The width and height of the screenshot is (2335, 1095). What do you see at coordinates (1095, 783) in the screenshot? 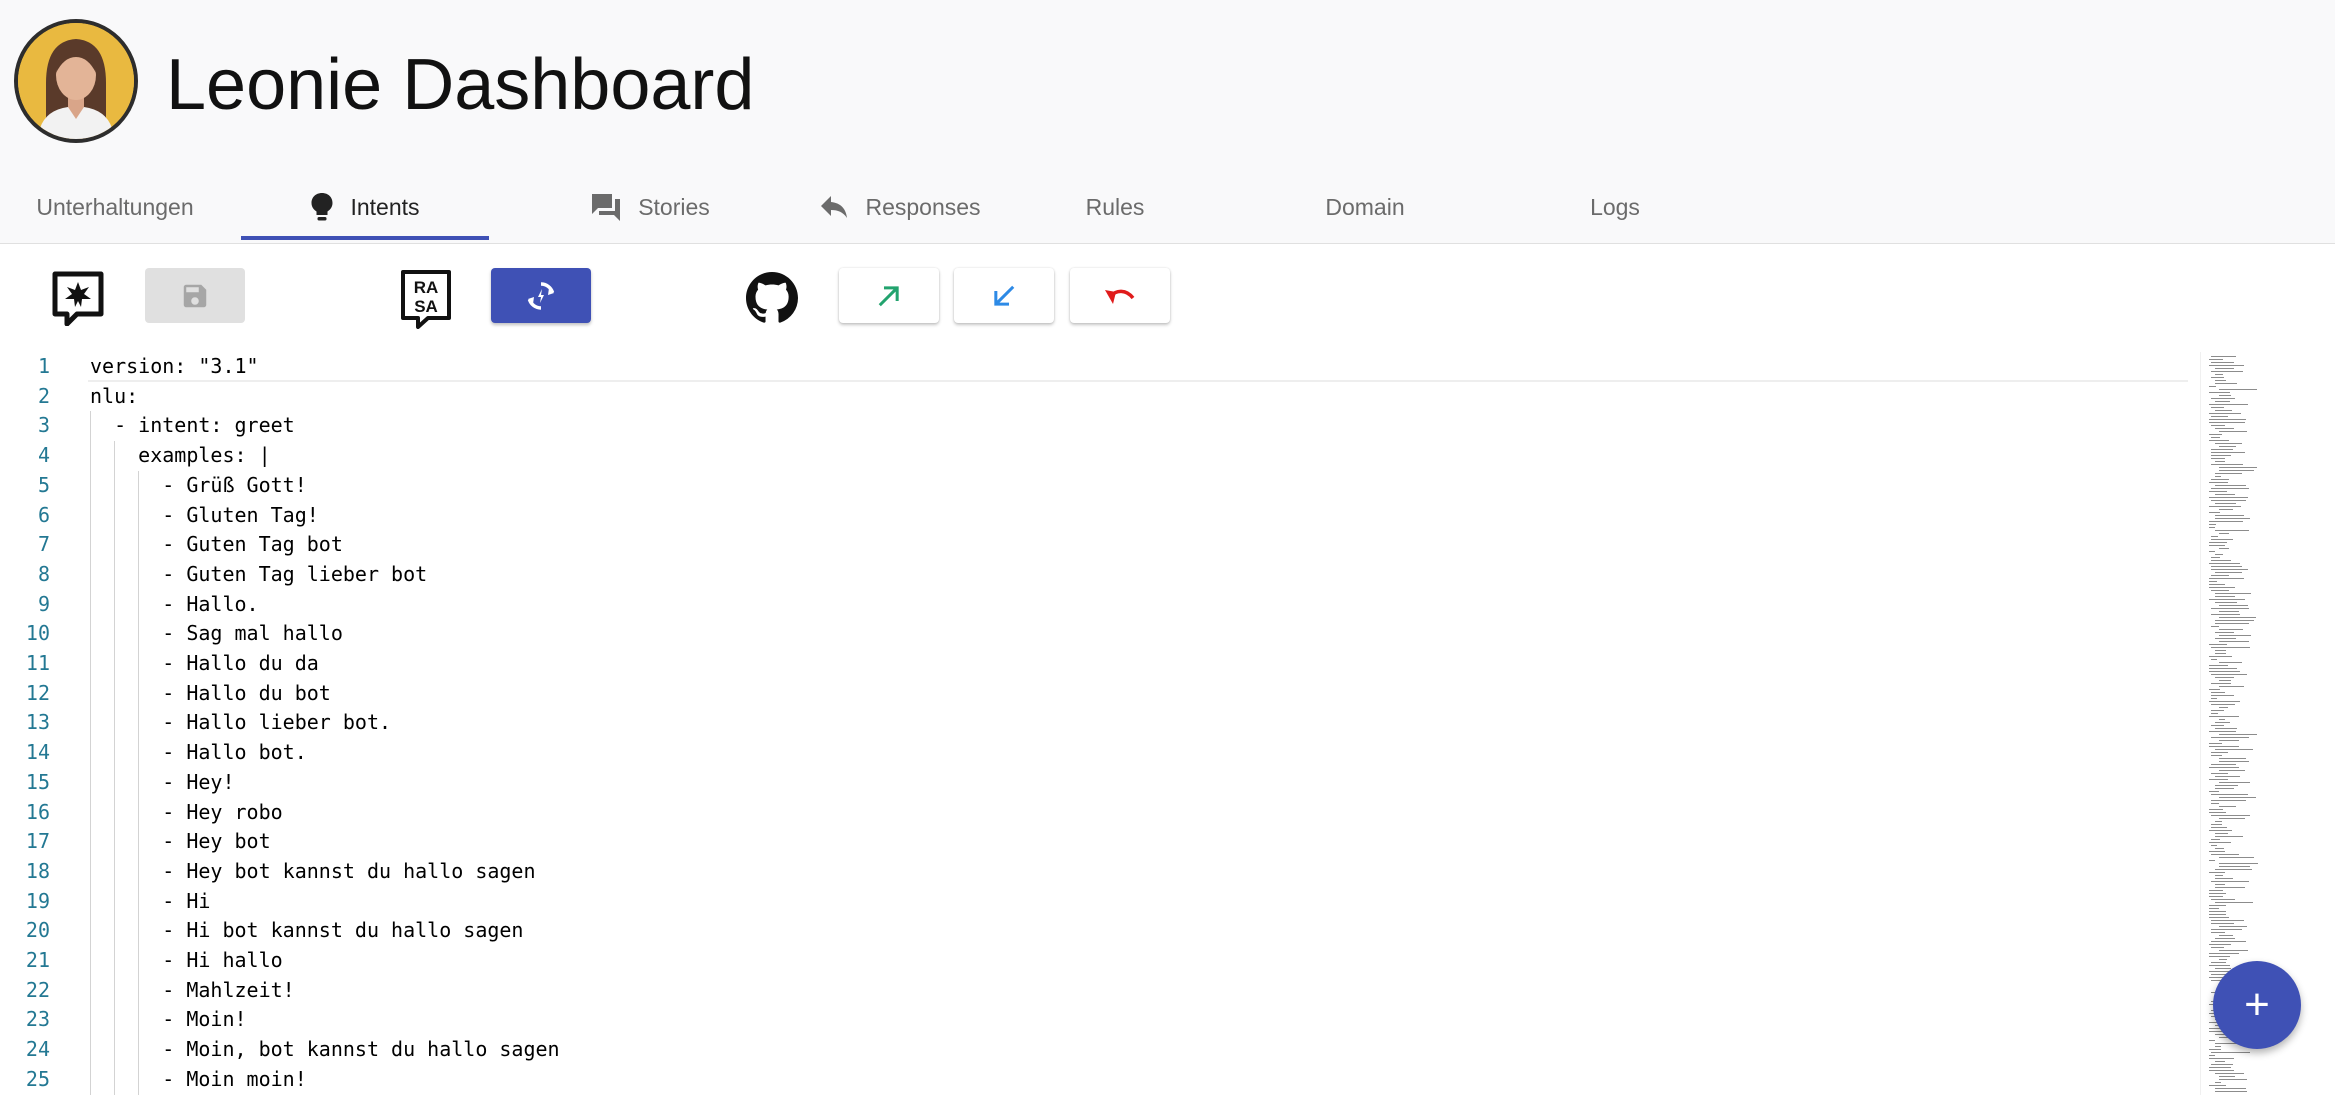
I see `code-line: 15 - Hey!` at bounding box center [1095, 783].